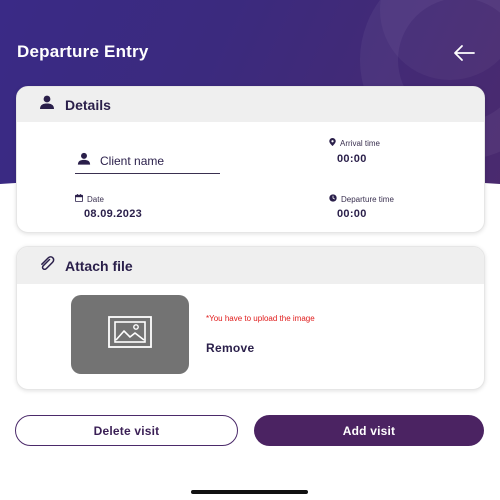 This screenshot has height=500, width=500. Describe the element at coordinates (113, 214) in the screenshot. I see `date-value: 08.09.2023` at that location.